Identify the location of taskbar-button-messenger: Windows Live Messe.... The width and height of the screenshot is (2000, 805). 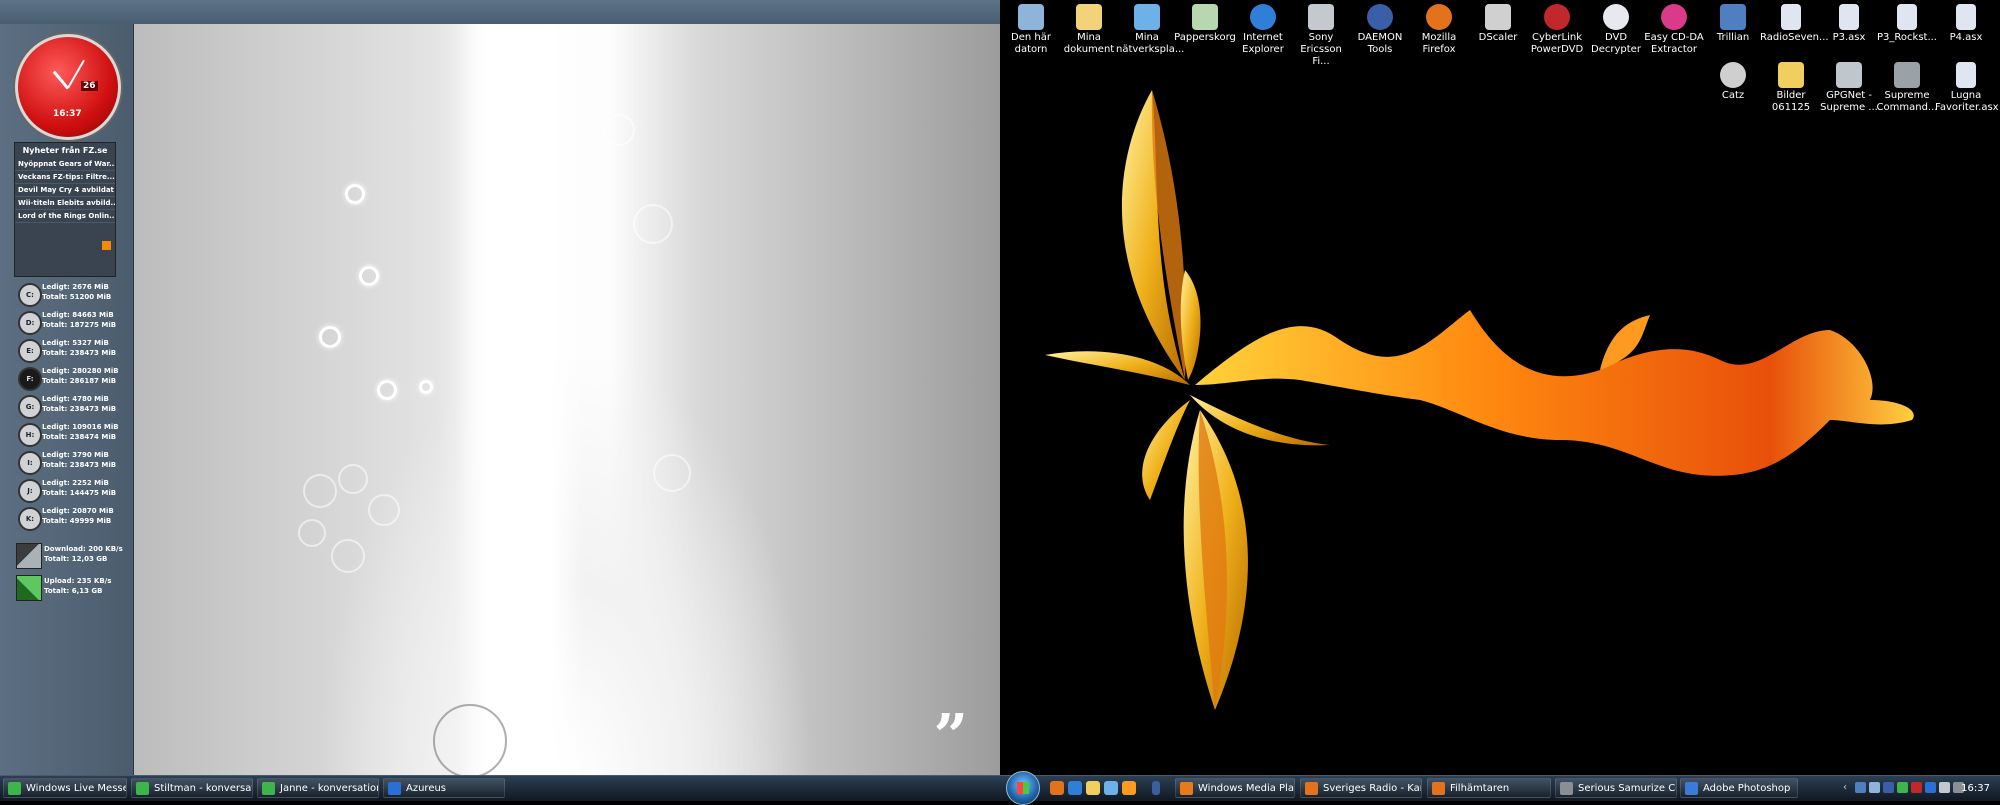
(65, 788).